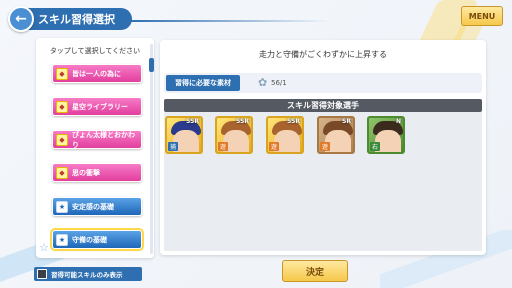 The width and height of the screenshot is (512, 288). I want to click on position-badge: 捕, so click(173, 146).